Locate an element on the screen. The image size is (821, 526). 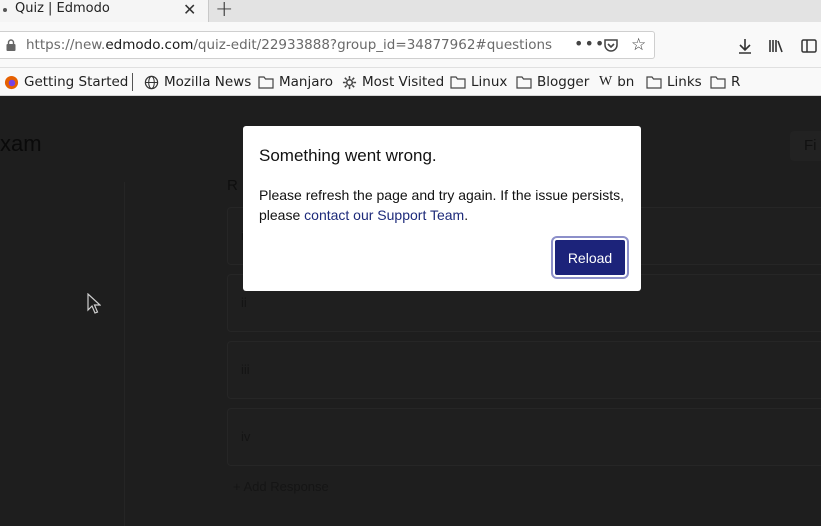
bookmark-separator is located at coordinates (132, 82).